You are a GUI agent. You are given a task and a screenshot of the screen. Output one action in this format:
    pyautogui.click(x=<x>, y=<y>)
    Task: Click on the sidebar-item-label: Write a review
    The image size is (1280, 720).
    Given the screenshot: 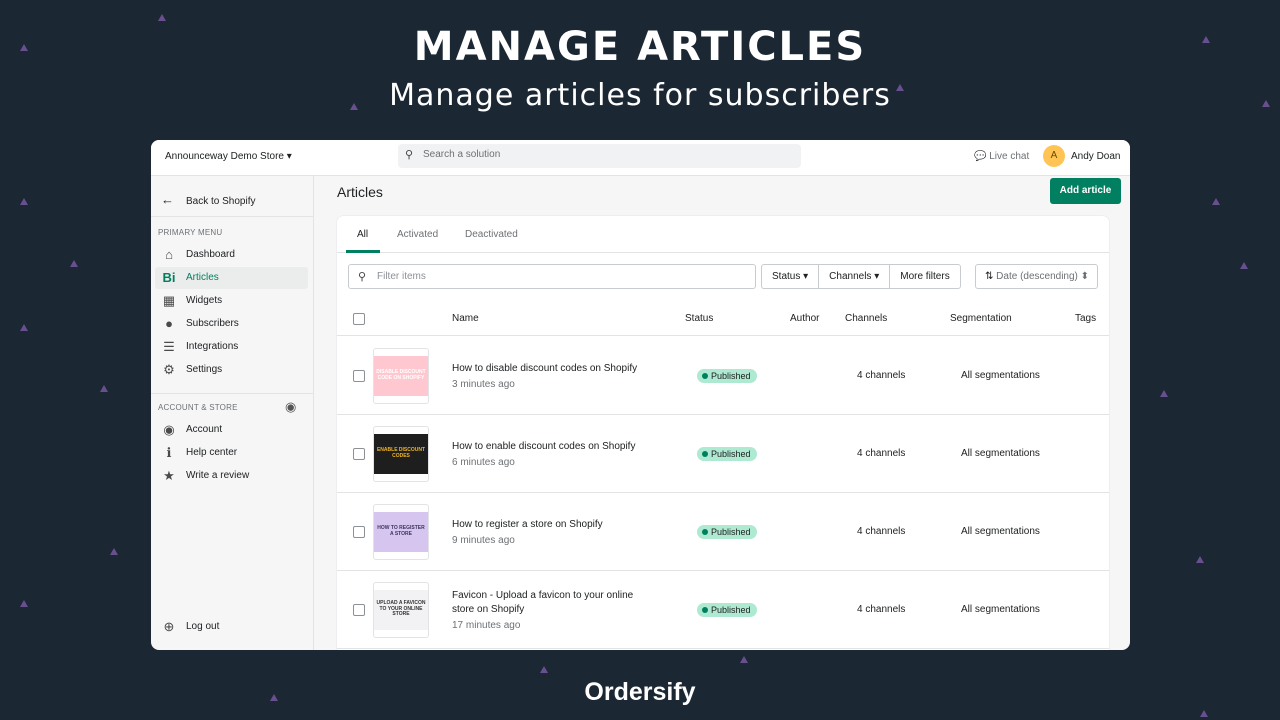 What is the action you would take?
    pyautogui.click(x=218, y=475)
    